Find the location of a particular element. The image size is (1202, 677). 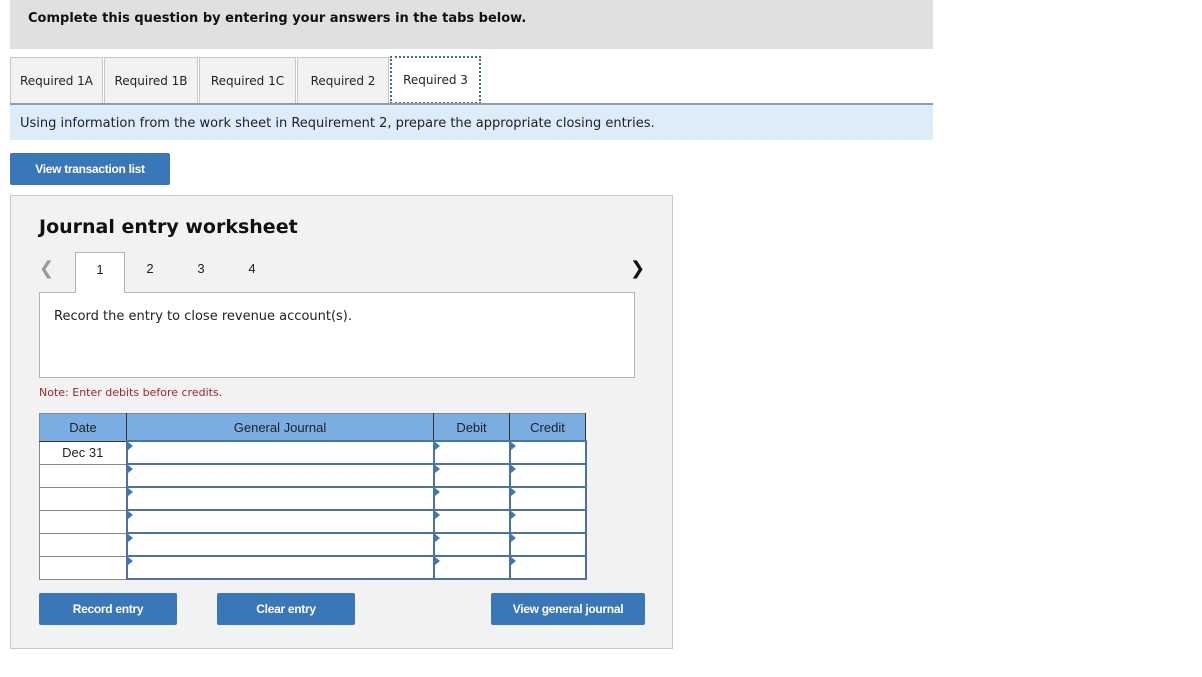

date-cell: Dec 31 is located at coordinates (83, 452).